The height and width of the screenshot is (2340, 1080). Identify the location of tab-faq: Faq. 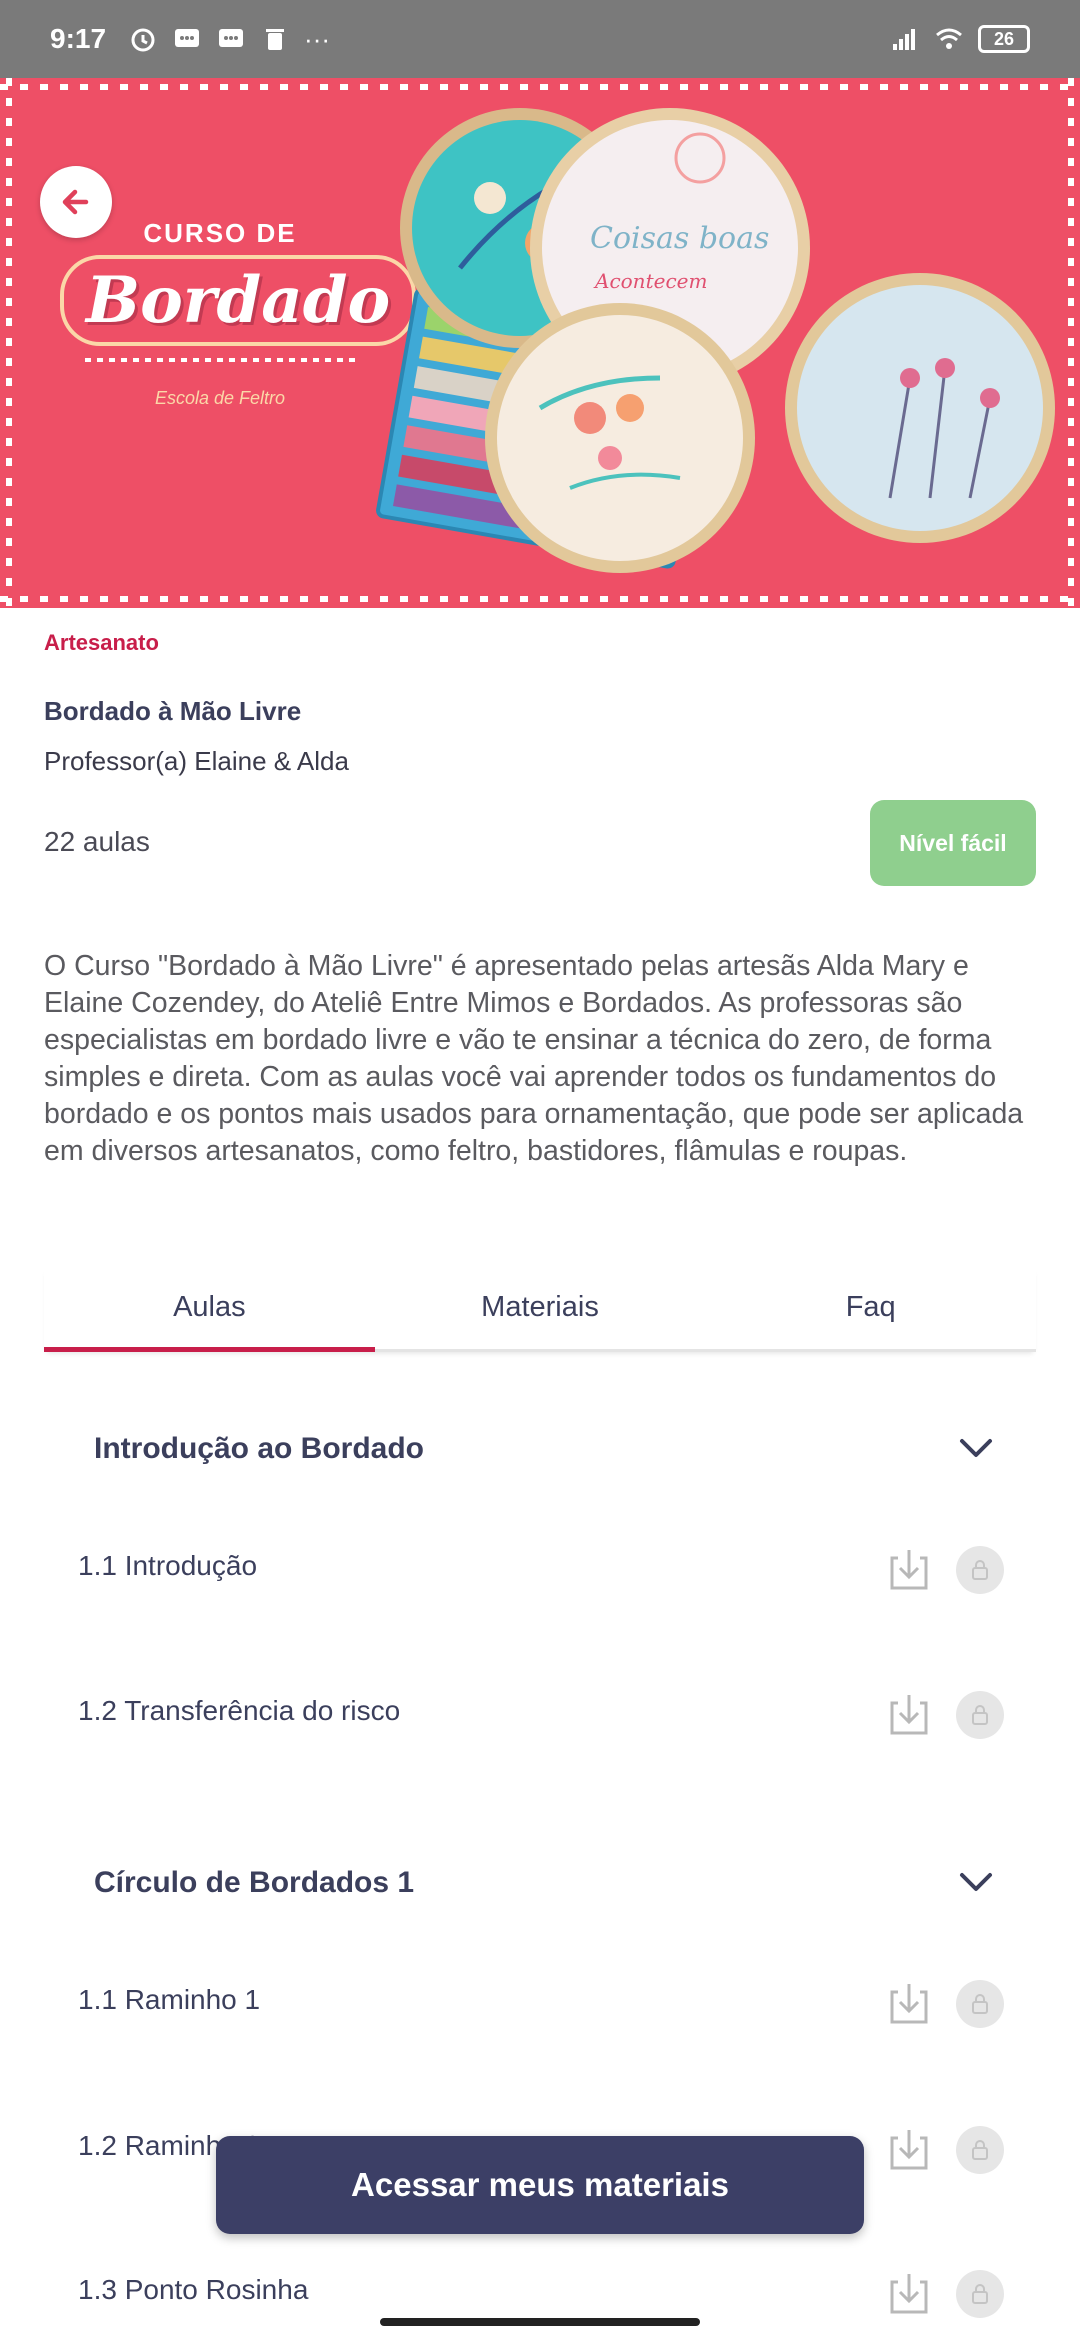
(870, 1307).